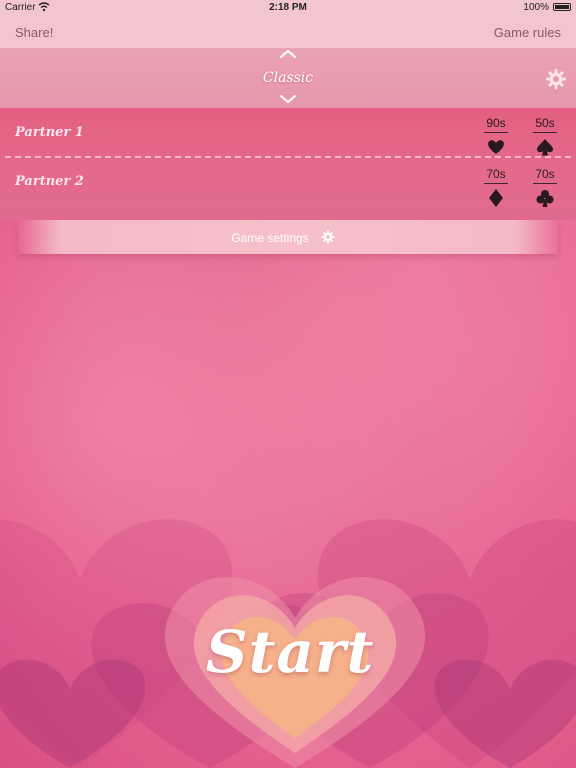 The width and height of the screenshot is (576, 768). I want to click on chevron-up-icon, so click(288, 54).